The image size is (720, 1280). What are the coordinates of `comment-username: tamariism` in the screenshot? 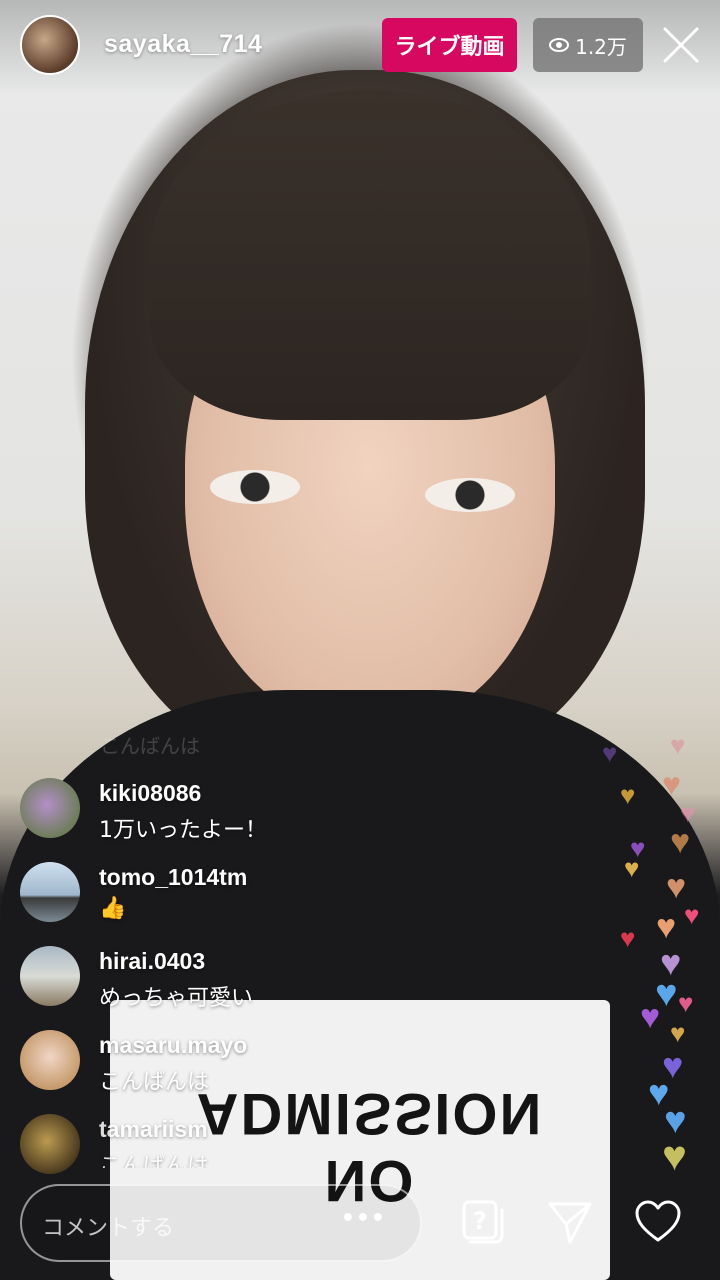 It's located at (153, 1129).